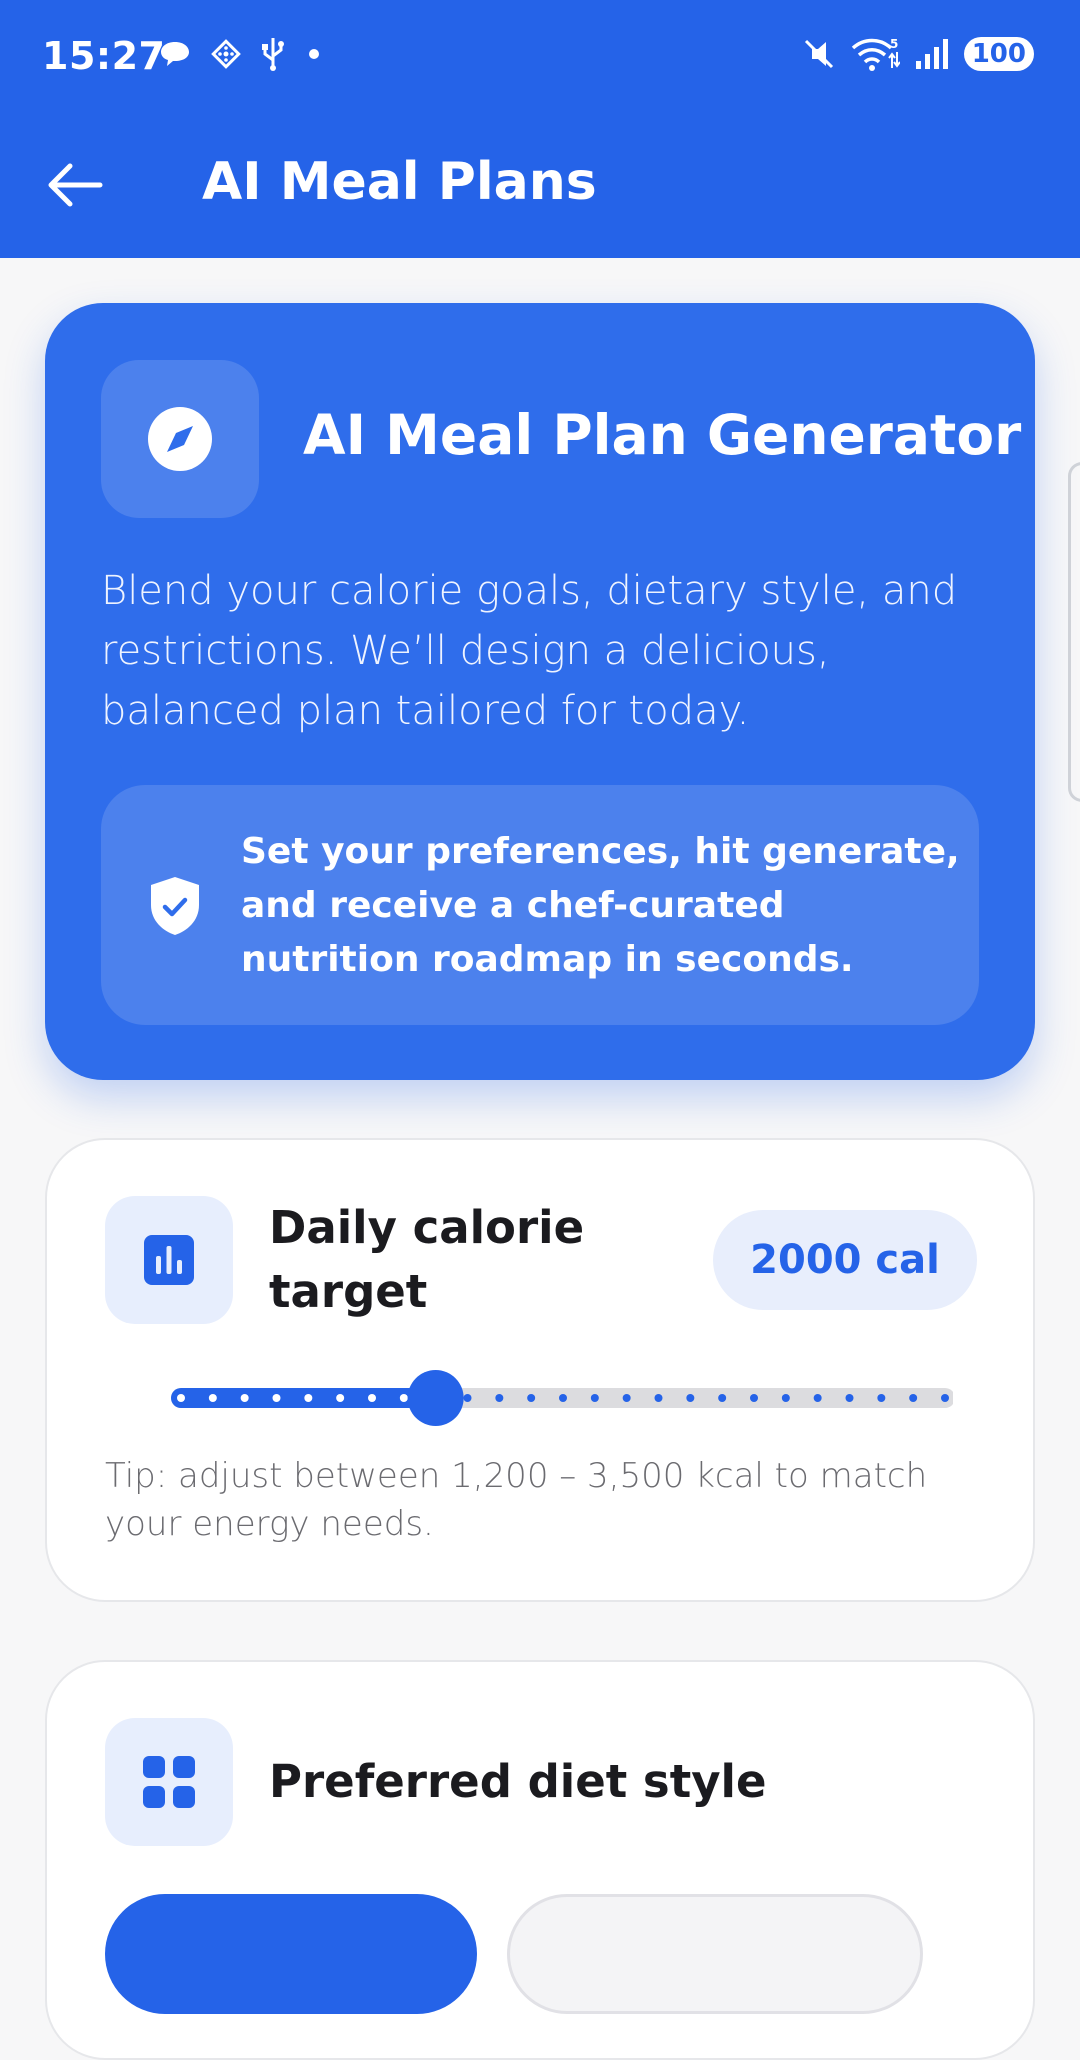  What do you see at coordinates (931, 54) in the screenshot?
I see `signal-icon` at bounding box center [931, 54].